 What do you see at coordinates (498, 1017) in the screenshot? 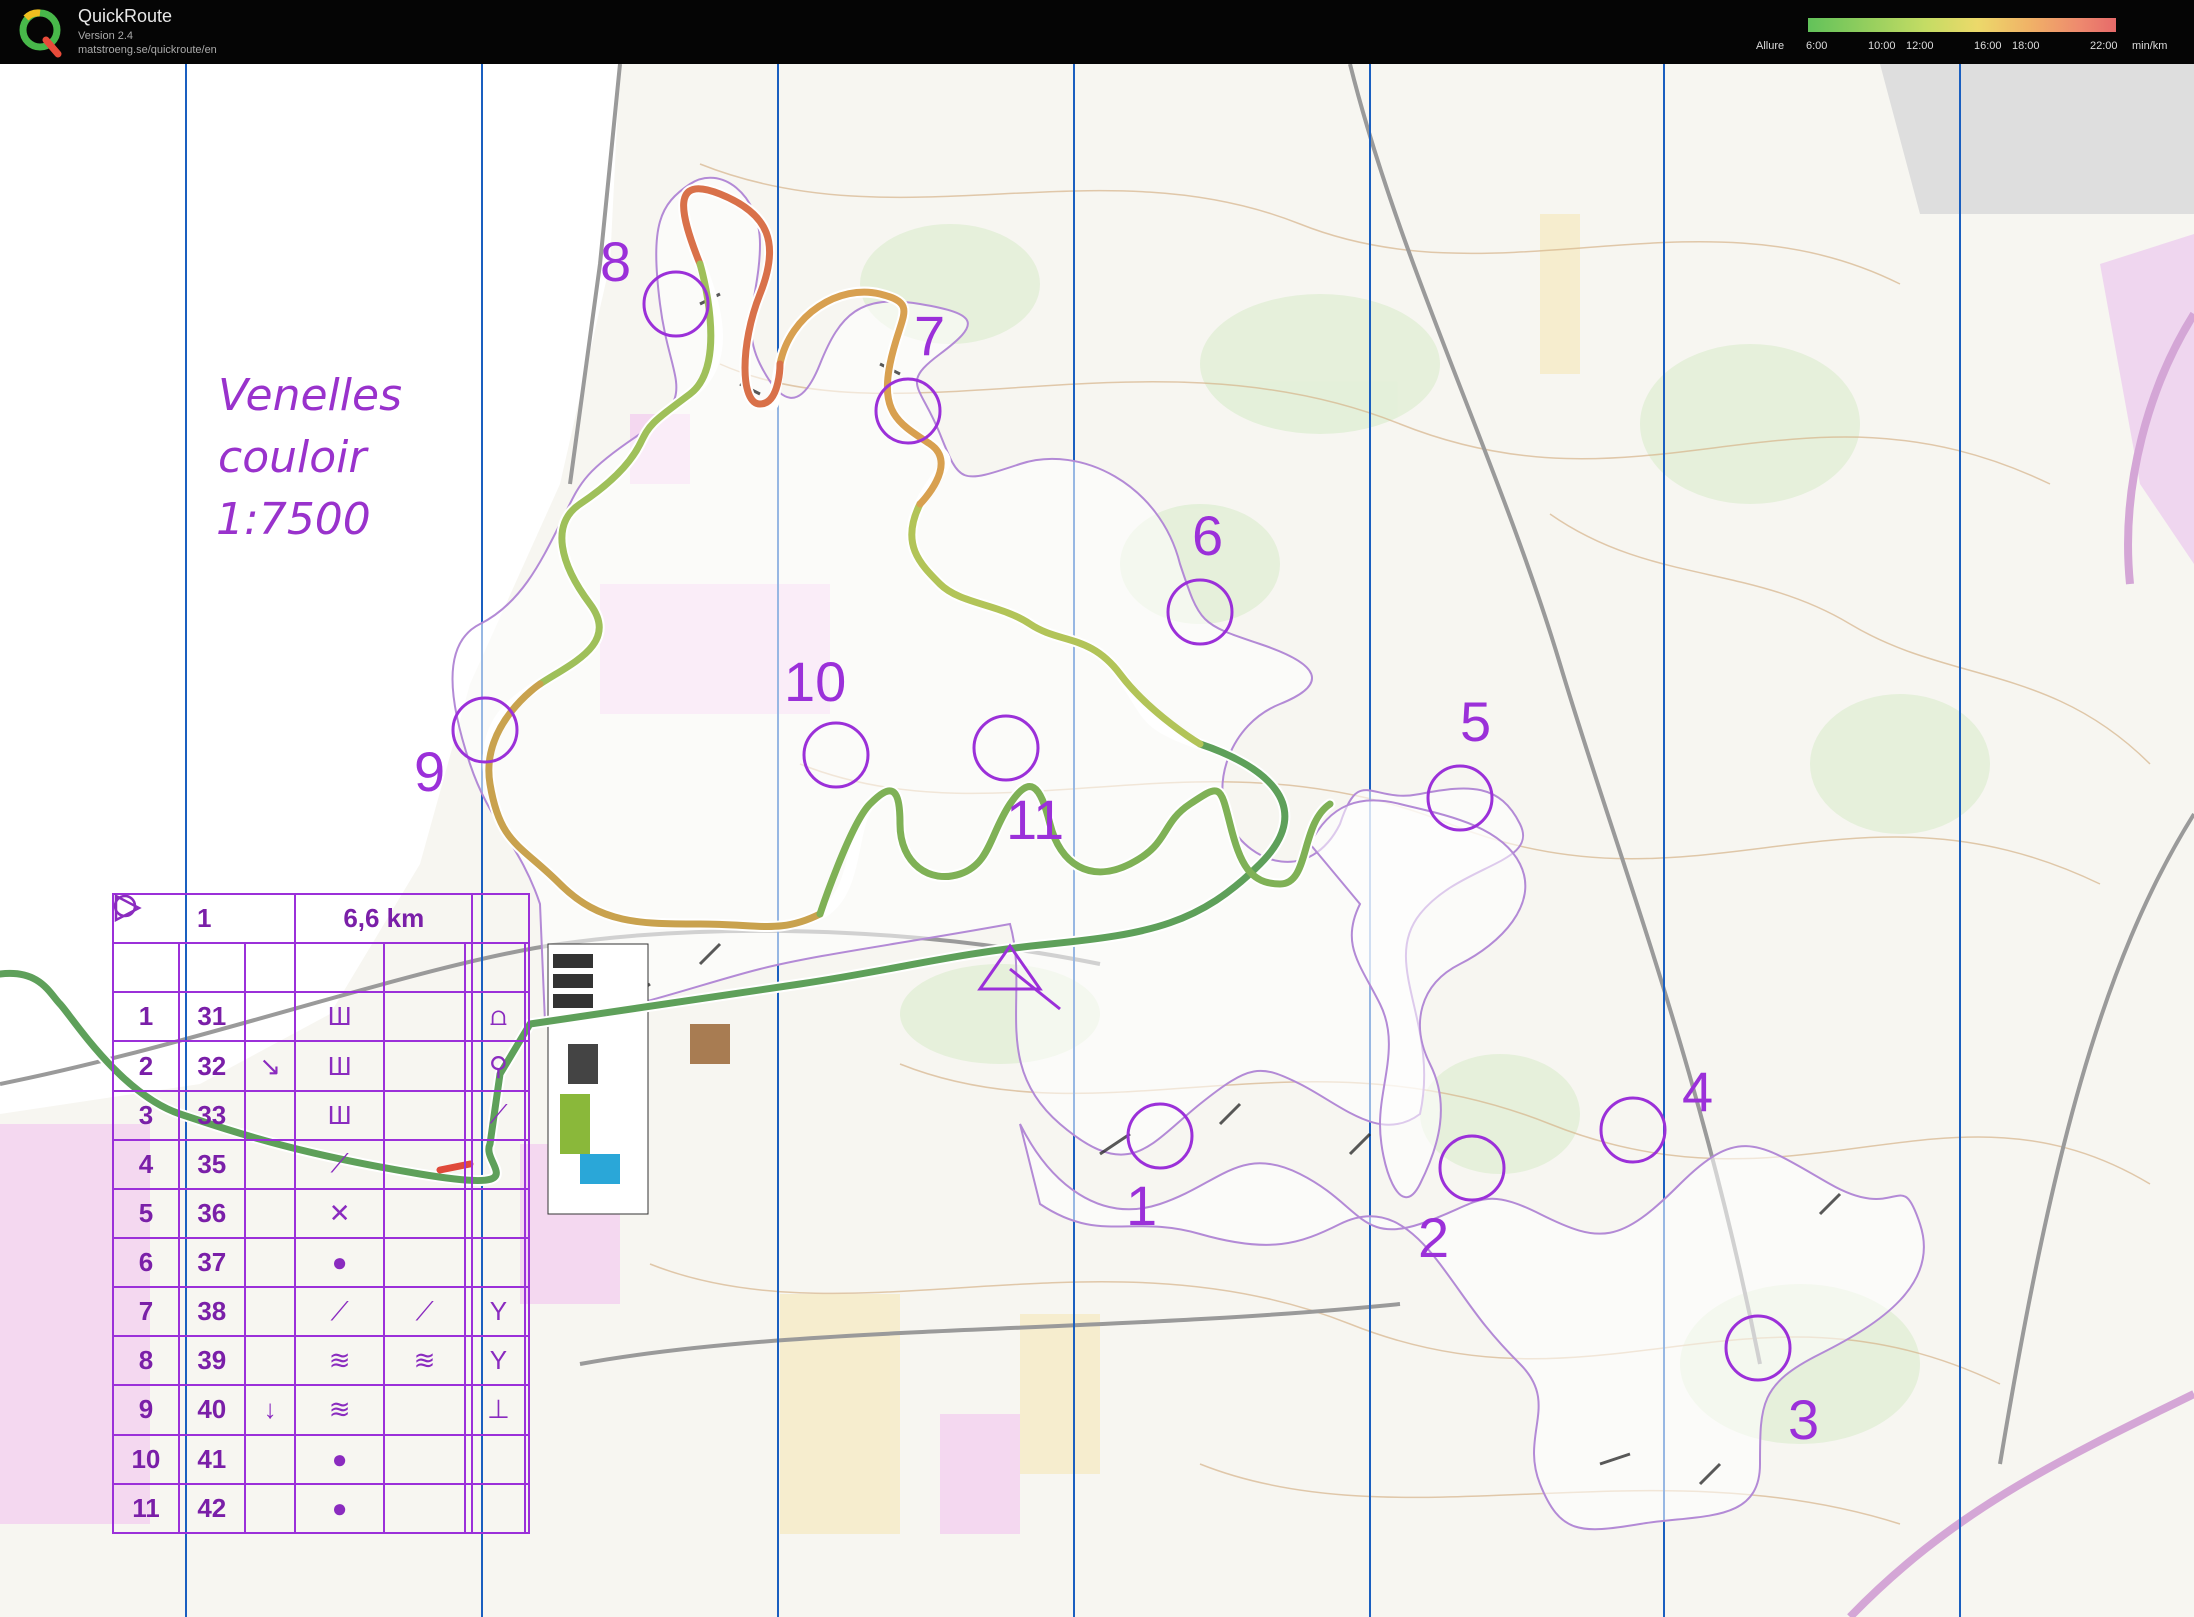
I see `location-symbol: ⩍` at bounding box center [498, 1017].